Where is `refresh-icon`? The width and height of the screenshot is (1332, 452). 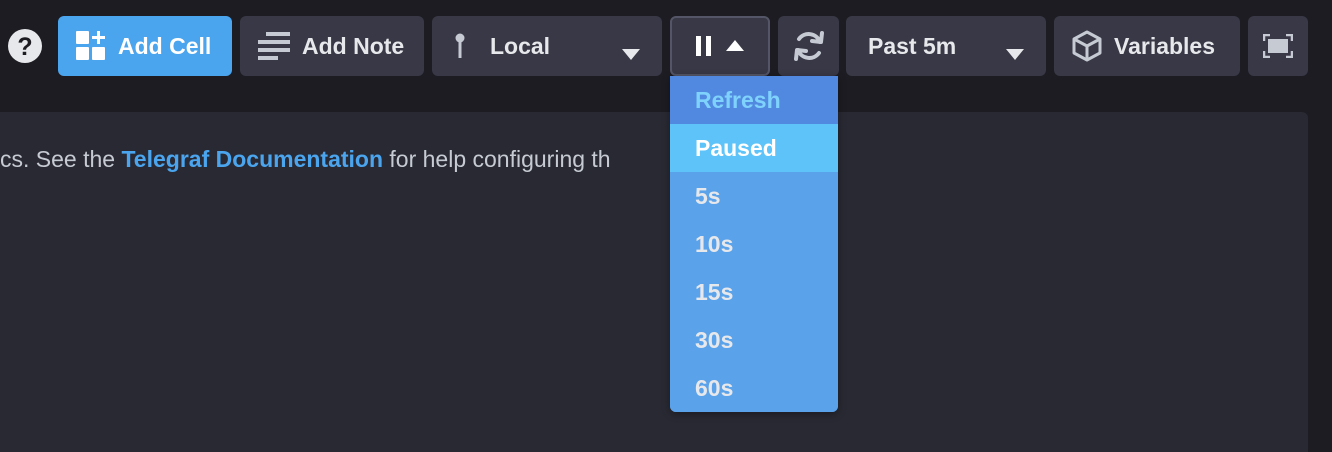 refresh-icon is located at coordinates (809, 46).